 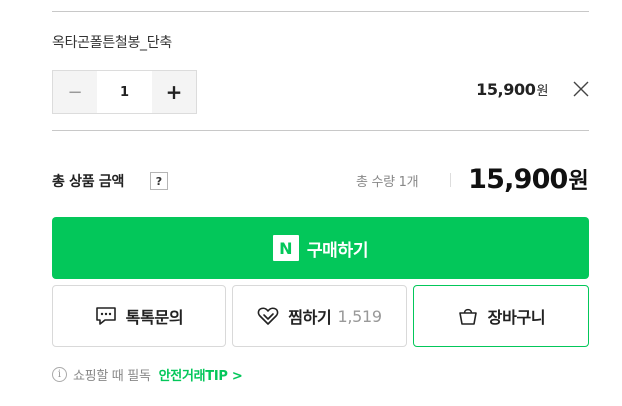 I want to click on option-name: 옥타곤폴튼철봉_단축, so click(x=112, y=43).